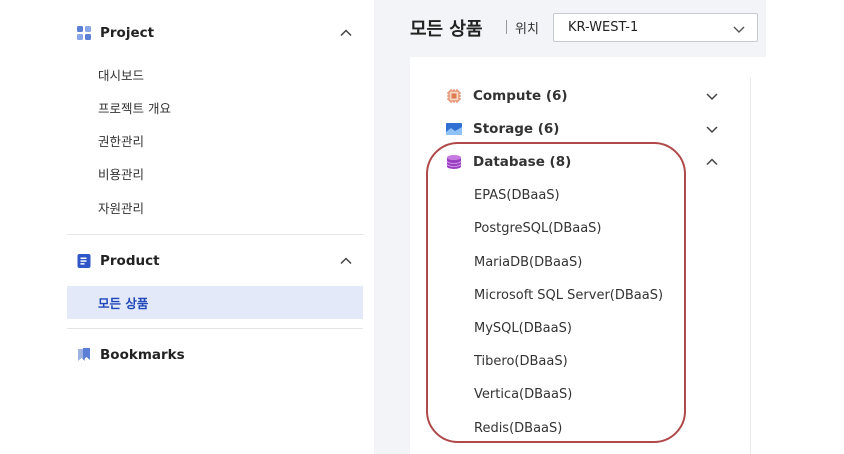 This screenshot has height=454, width=844. Describe the element at coordinates (516, 129) in the screenshot. I see `category-label: Storage (6)` at that location.